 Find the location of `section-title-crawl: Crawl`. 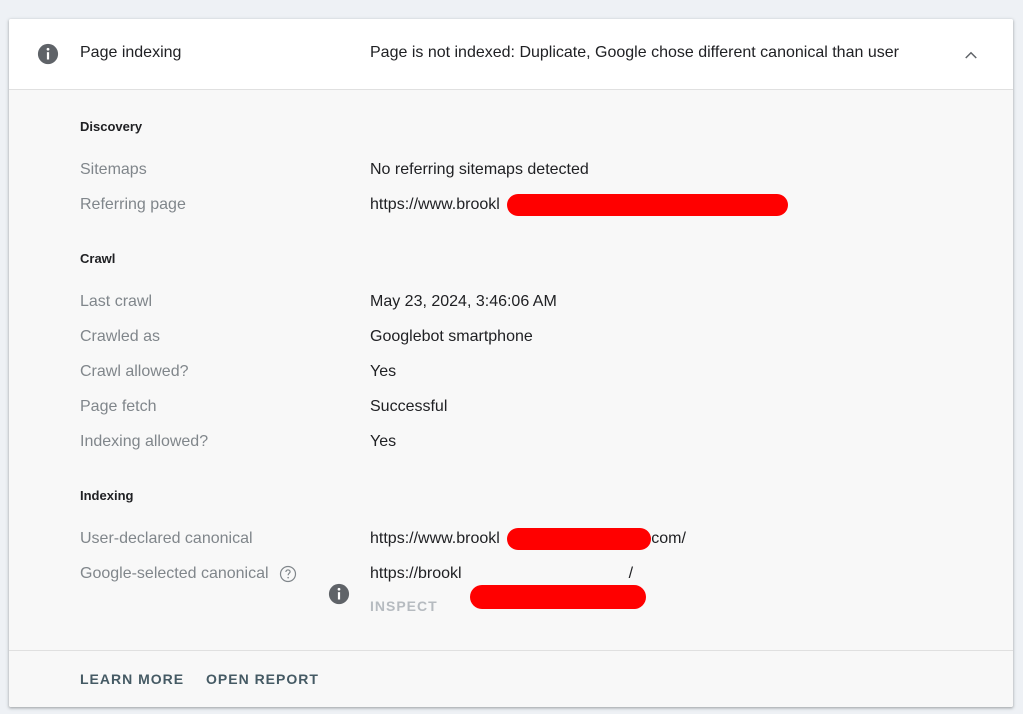

section-title-crawl: Crawl is located at coordinates (98, 258).